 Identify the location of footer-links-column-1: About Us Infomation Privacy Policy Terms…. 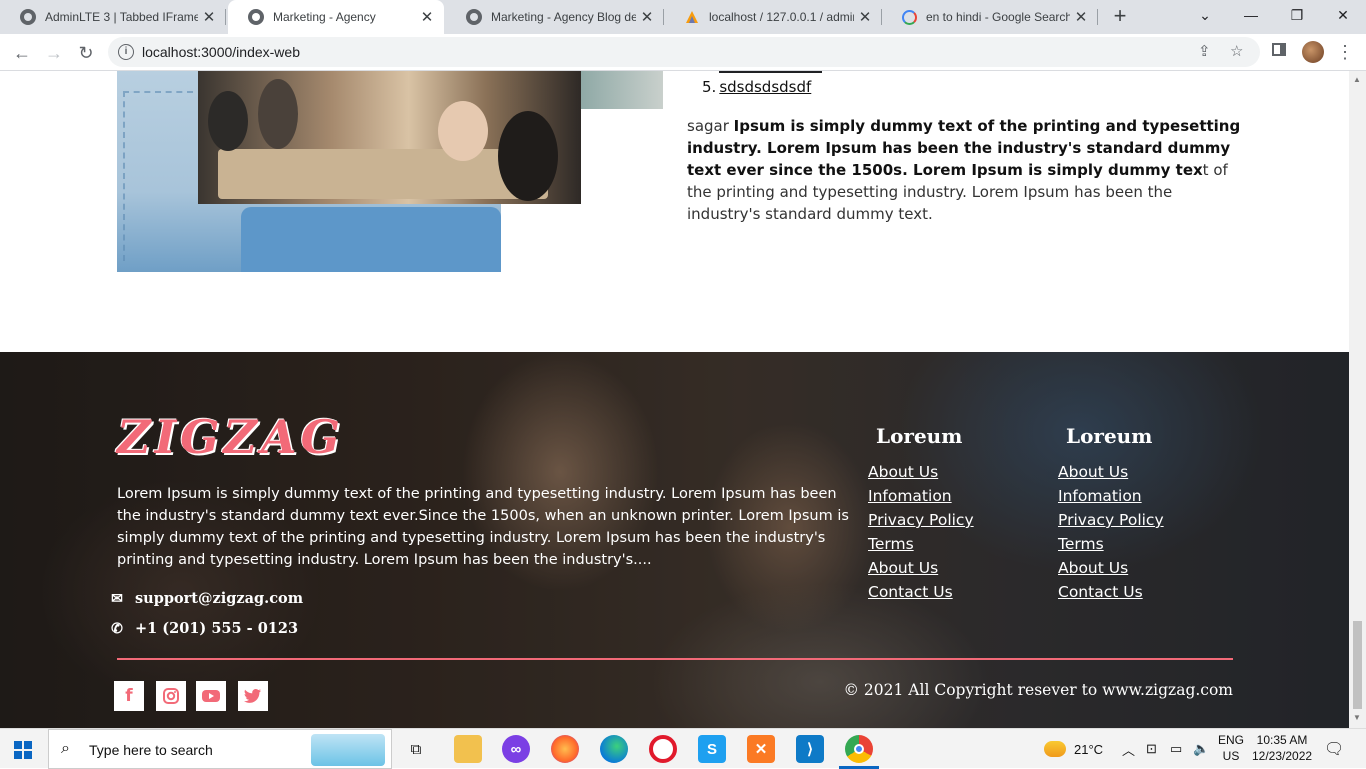
(921, 532).